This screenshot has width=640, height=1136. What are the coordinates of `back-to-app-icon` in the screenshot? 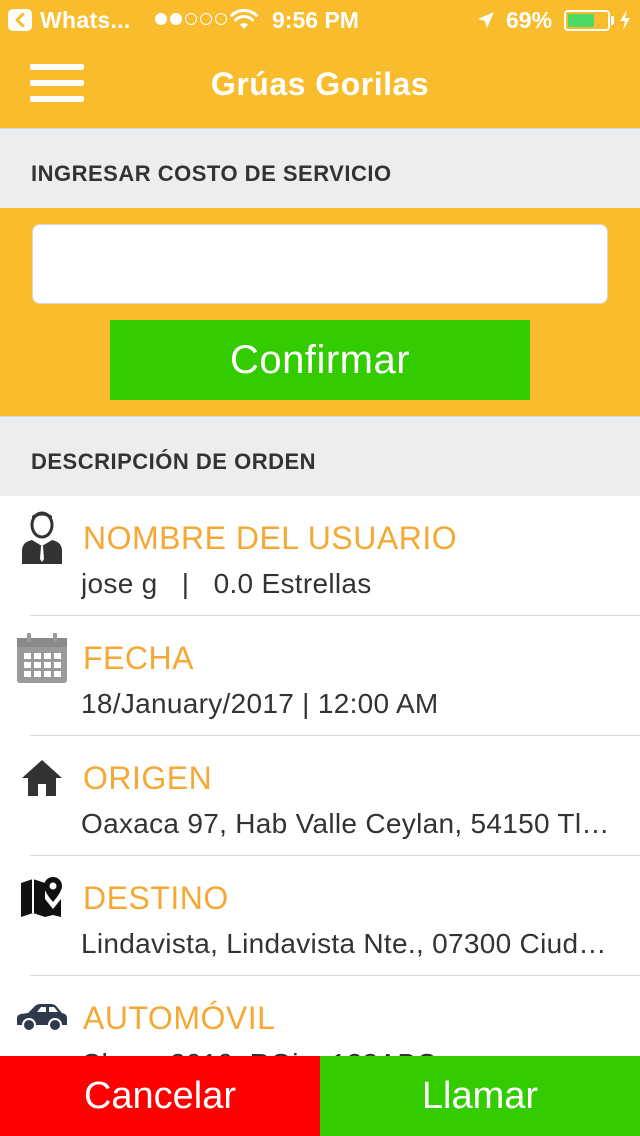 It's located at (20, 20).